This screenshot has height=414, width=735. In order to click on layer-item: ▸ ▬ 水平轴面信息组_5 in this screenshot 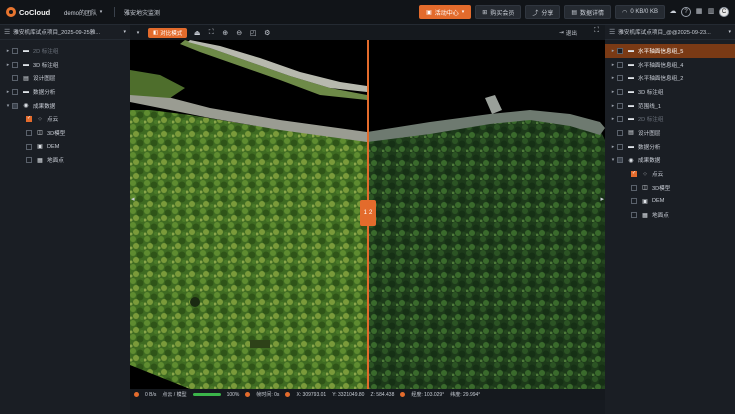, I will do `click(670, 51)`.